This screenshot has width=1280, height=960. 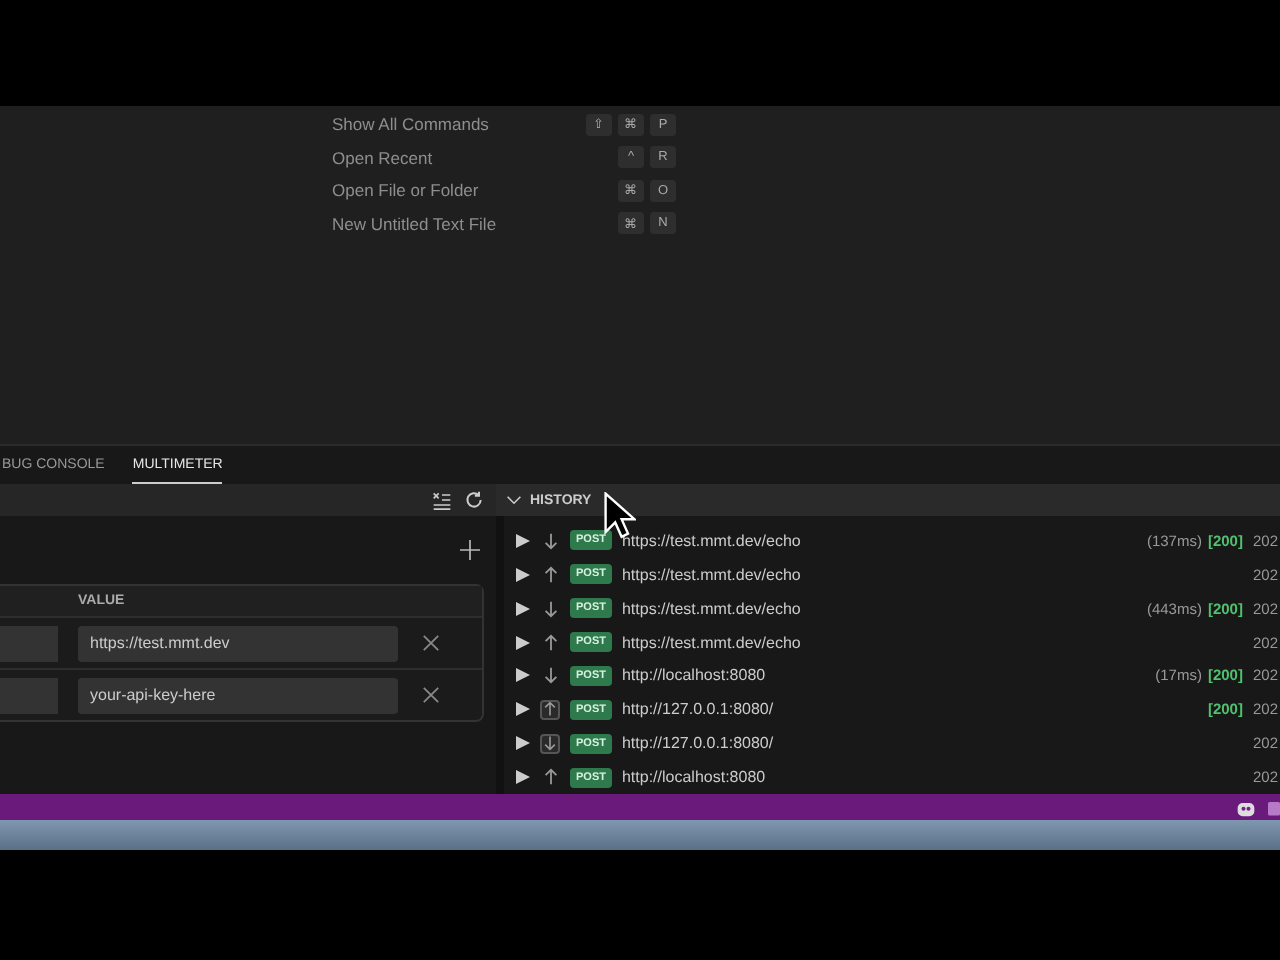 I want to click on clear-all-icon, so click(x=442, y=500).